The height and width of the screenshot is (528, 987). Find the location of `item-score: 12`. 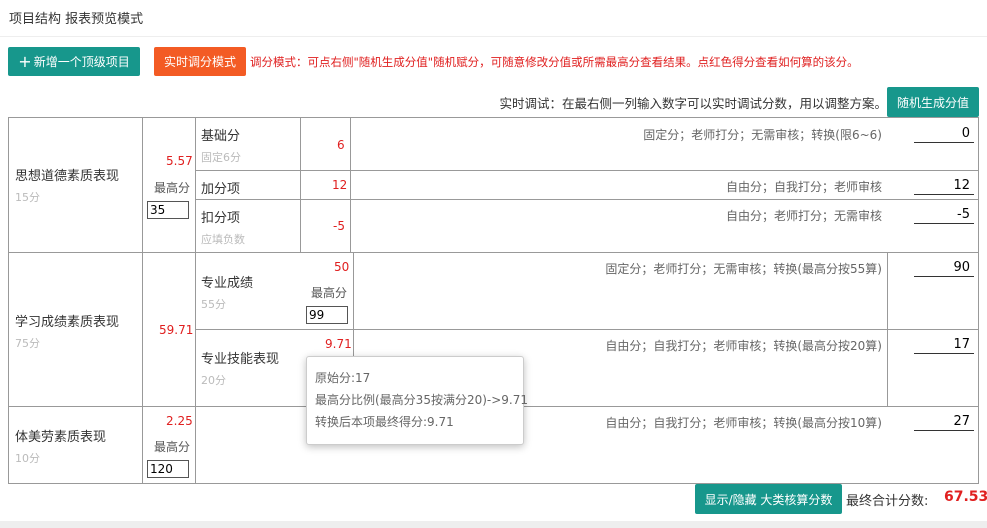

item-score: 12 is located at coordinates (339, 185).